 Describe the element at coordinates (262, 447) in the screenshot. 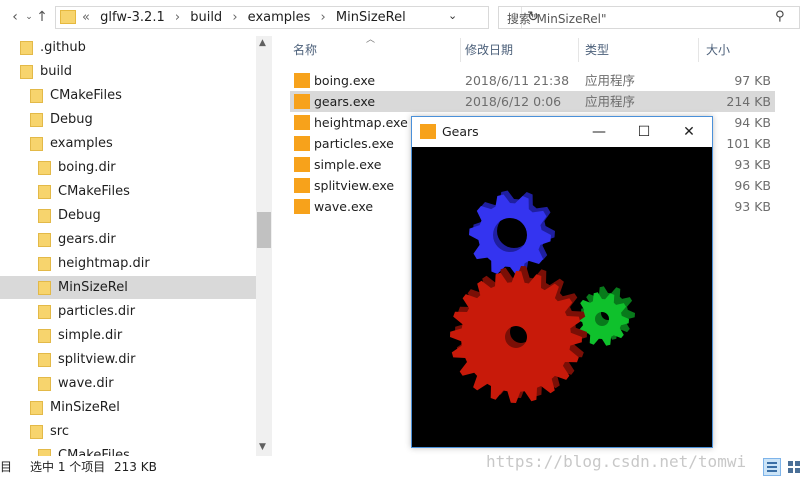

I see `scroll-down-icon: ▼` at that location.